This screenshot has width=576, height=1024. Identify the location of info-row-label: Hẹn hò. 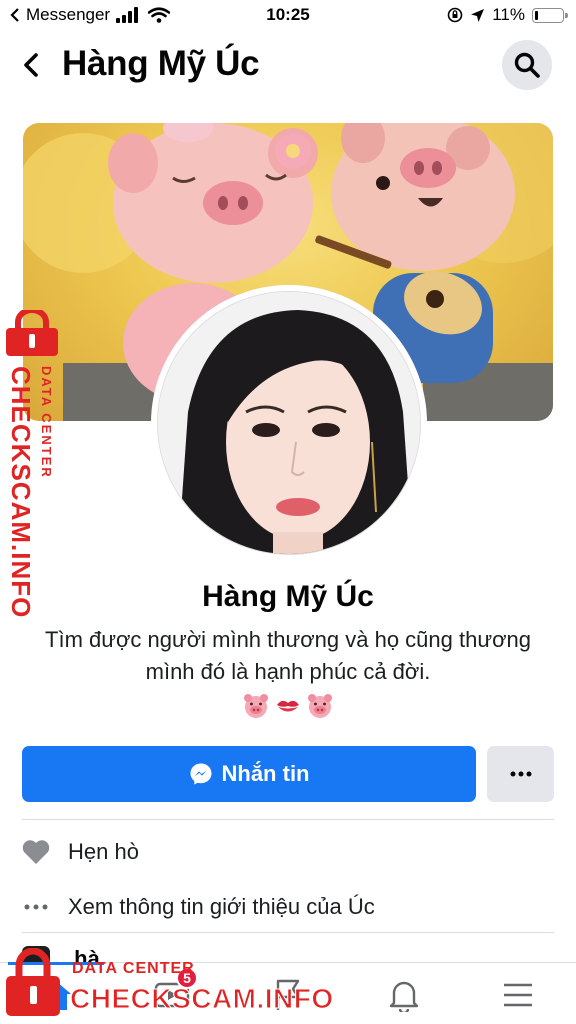
(103, 851).